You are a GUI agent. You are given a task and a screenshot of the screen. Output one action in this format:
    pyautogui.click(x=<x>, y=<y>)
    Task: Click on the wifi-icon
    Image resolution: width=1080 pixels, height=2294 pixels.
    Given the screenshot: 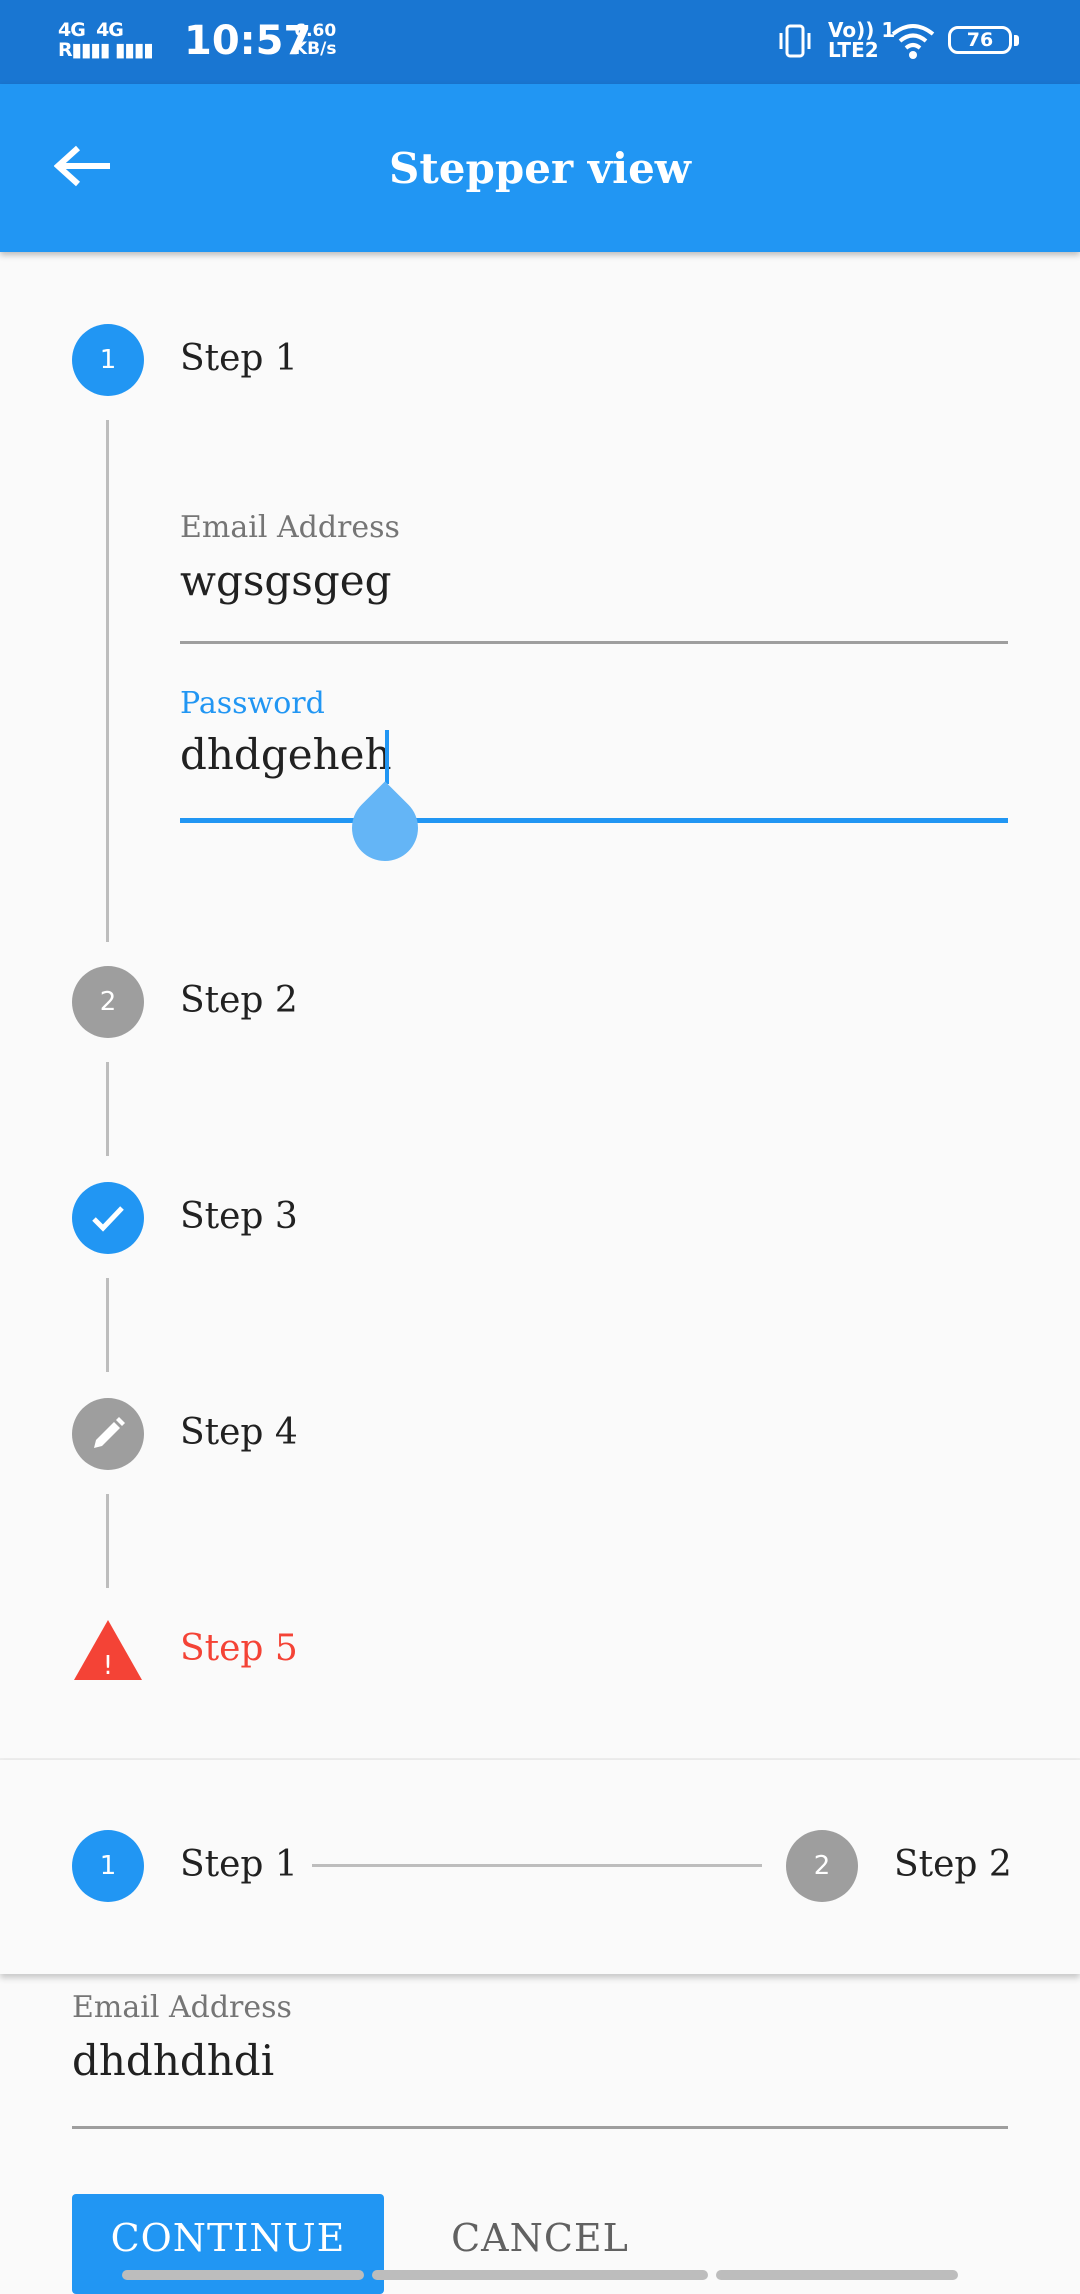 What is the action you would take?
    pyautogui.click(x=913, y=41)
    